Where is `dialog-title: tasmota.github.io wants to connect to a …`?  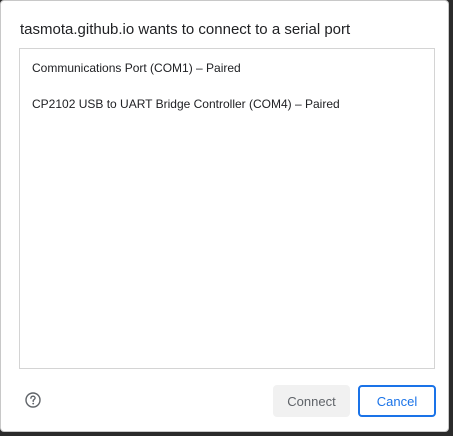 dialog-title: tasmota.github.io wants to connect to a … is located at coordinates (185, 29).